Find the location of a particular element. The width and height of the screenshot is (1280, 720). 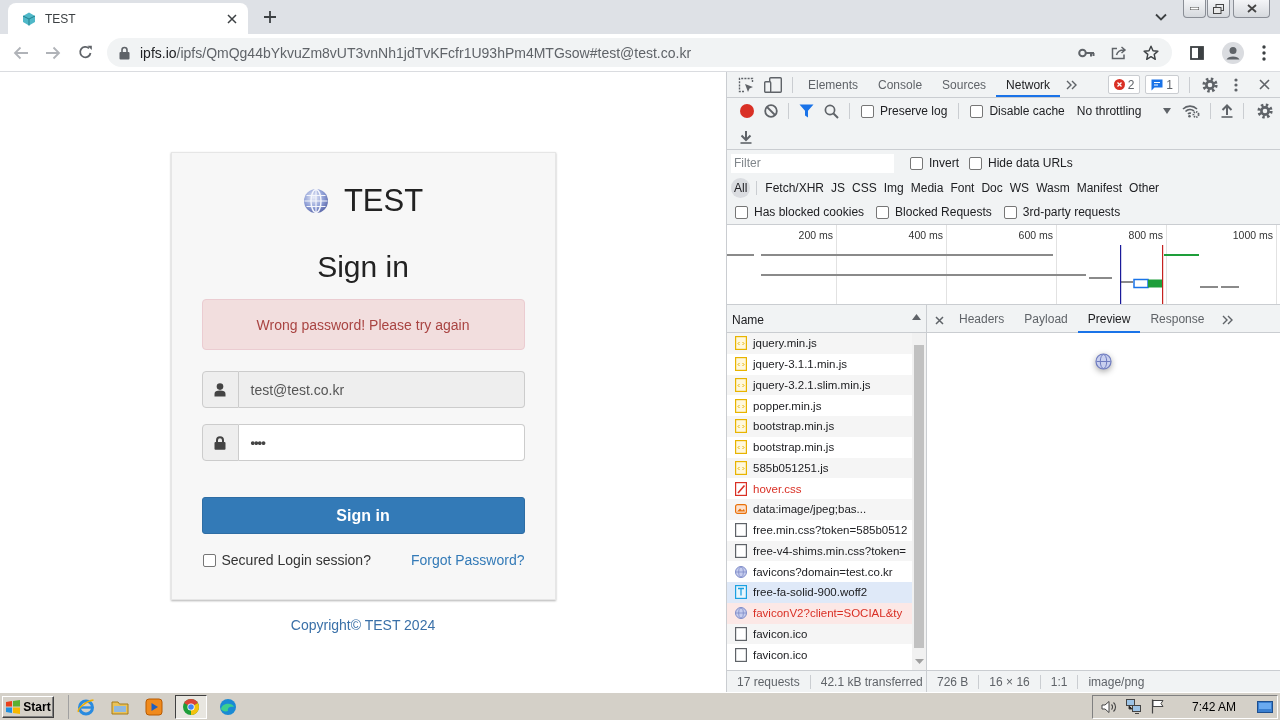

error-alert: Wrong password! Please try again is located at coordinates (363, 324).